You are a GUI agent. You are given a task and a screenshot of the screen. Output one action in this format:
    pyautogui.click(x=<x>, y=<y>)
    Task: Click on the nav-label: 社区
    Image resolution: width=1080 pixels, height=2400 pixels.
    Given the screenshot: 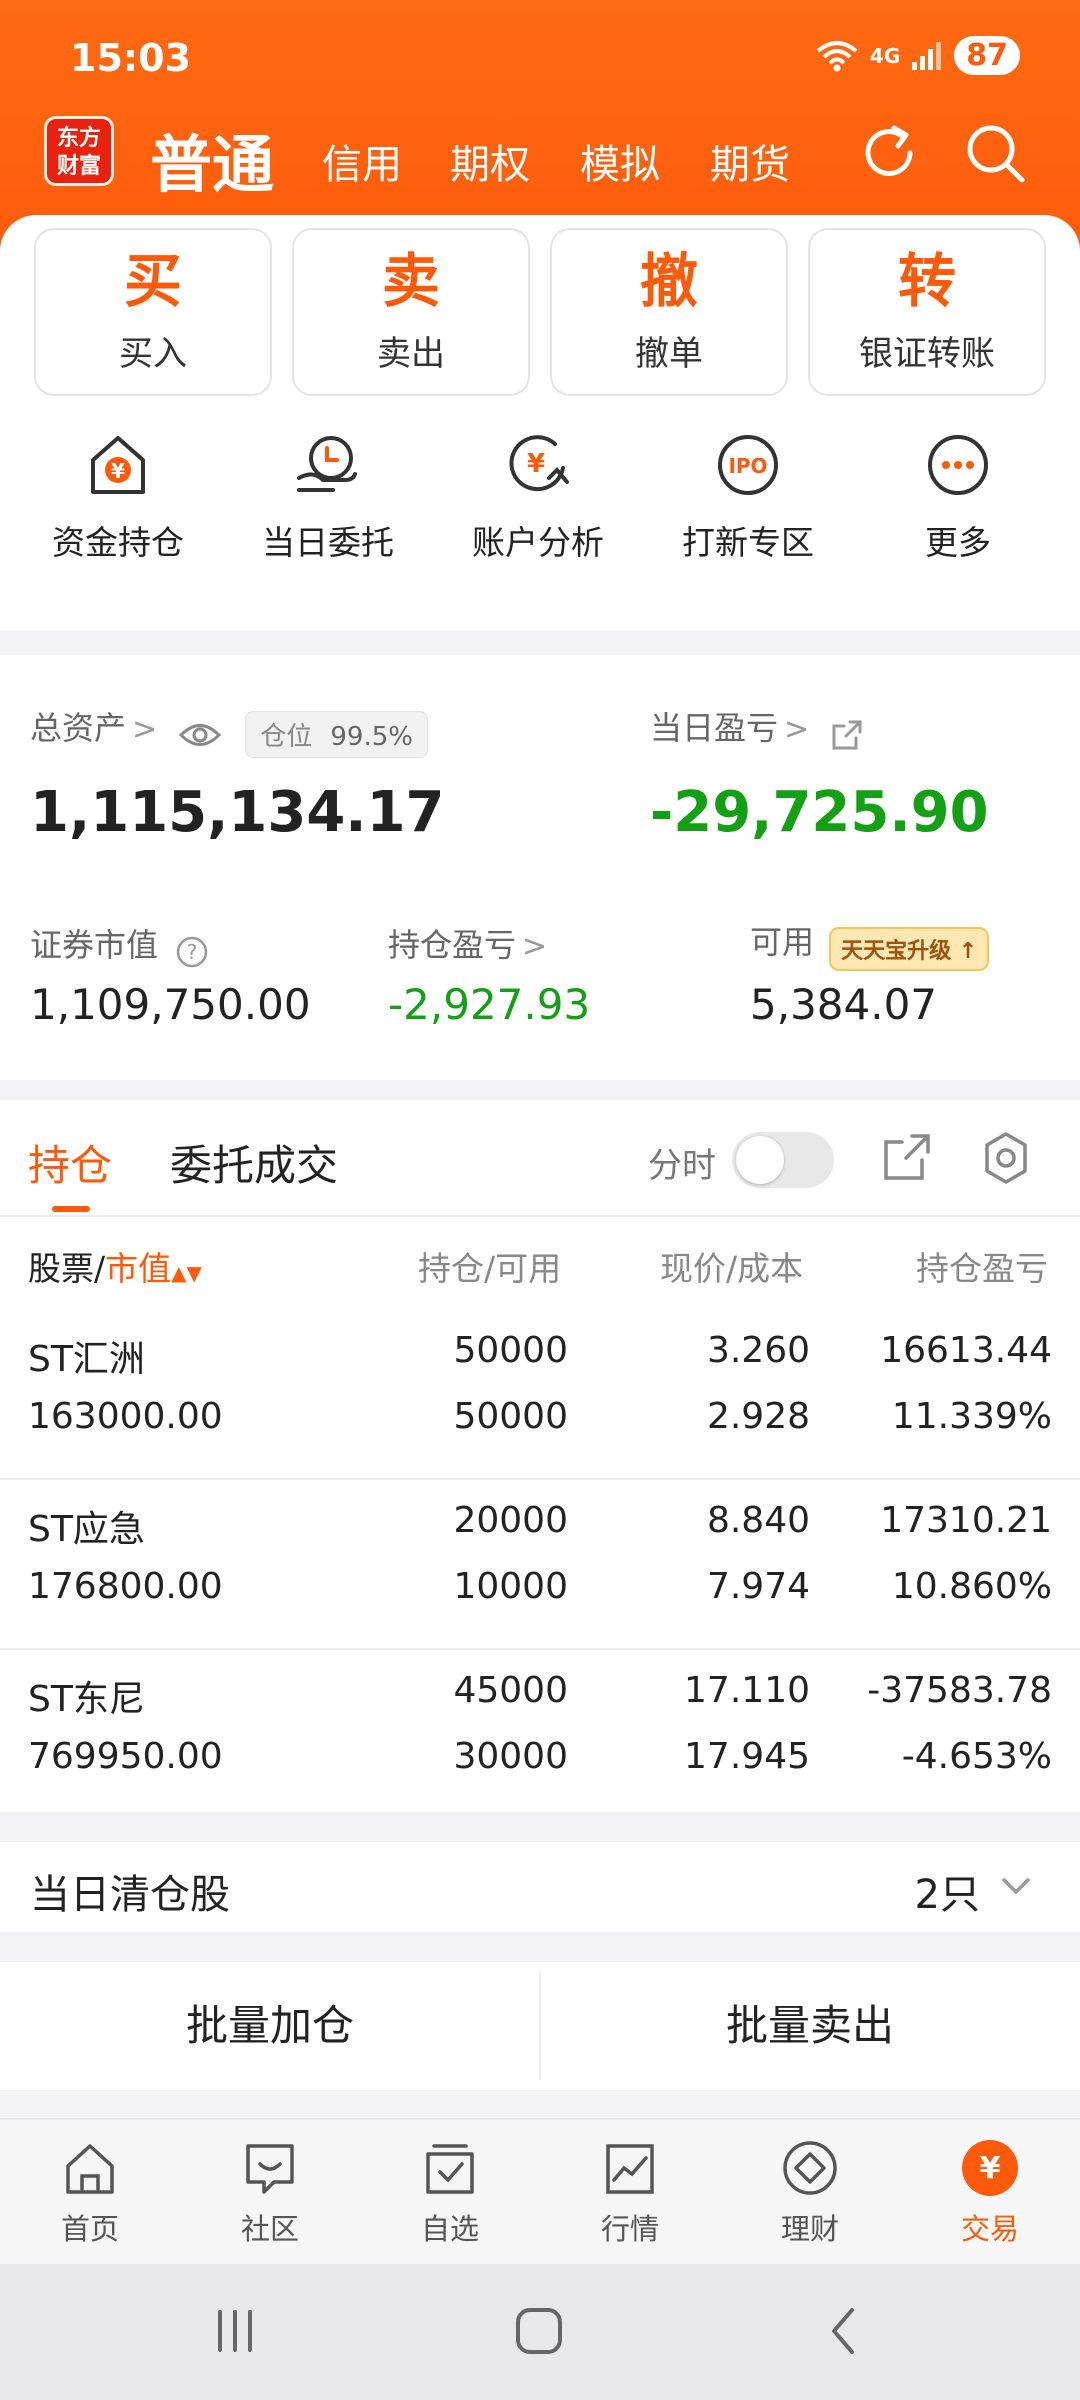 What is the action you would take?
    pyautogui.click(x=269, y=2229)
    